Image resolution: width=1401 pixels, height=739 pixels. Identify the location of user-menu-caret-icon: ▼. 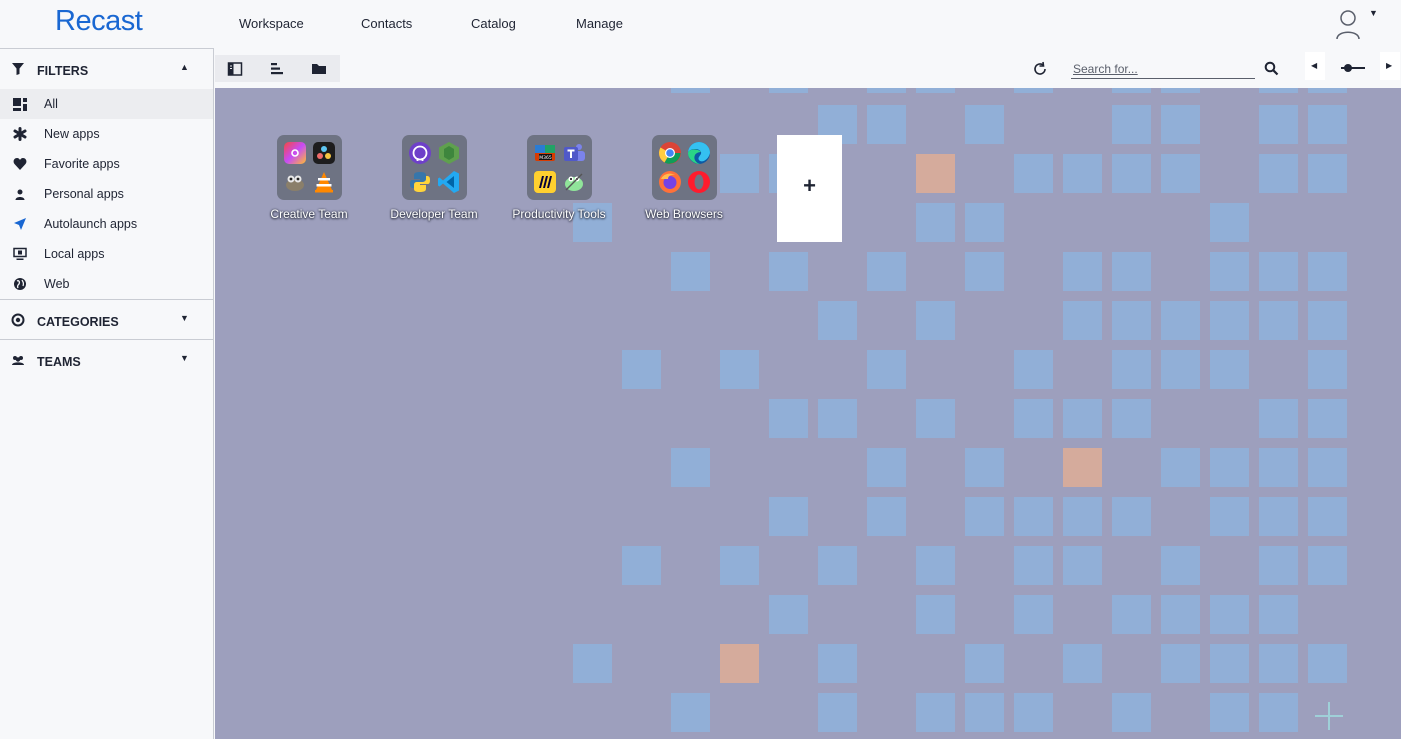
(1373, 13).